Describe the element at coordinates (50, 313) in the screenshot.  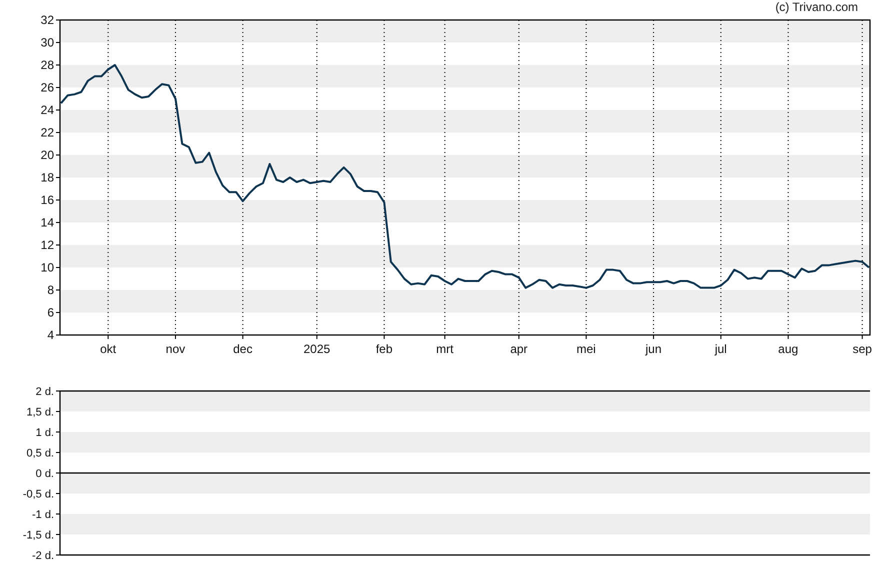
I see `axis-label: 6` at that location.